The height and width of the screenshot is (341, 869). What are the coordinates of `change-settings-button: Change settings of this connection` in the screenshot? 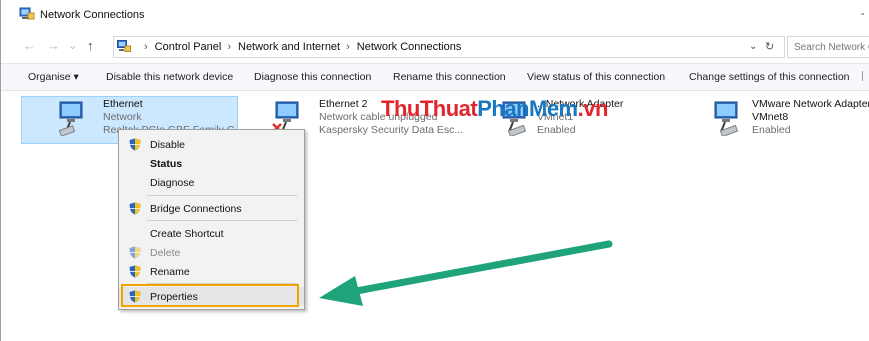 It's located at (769, 77).